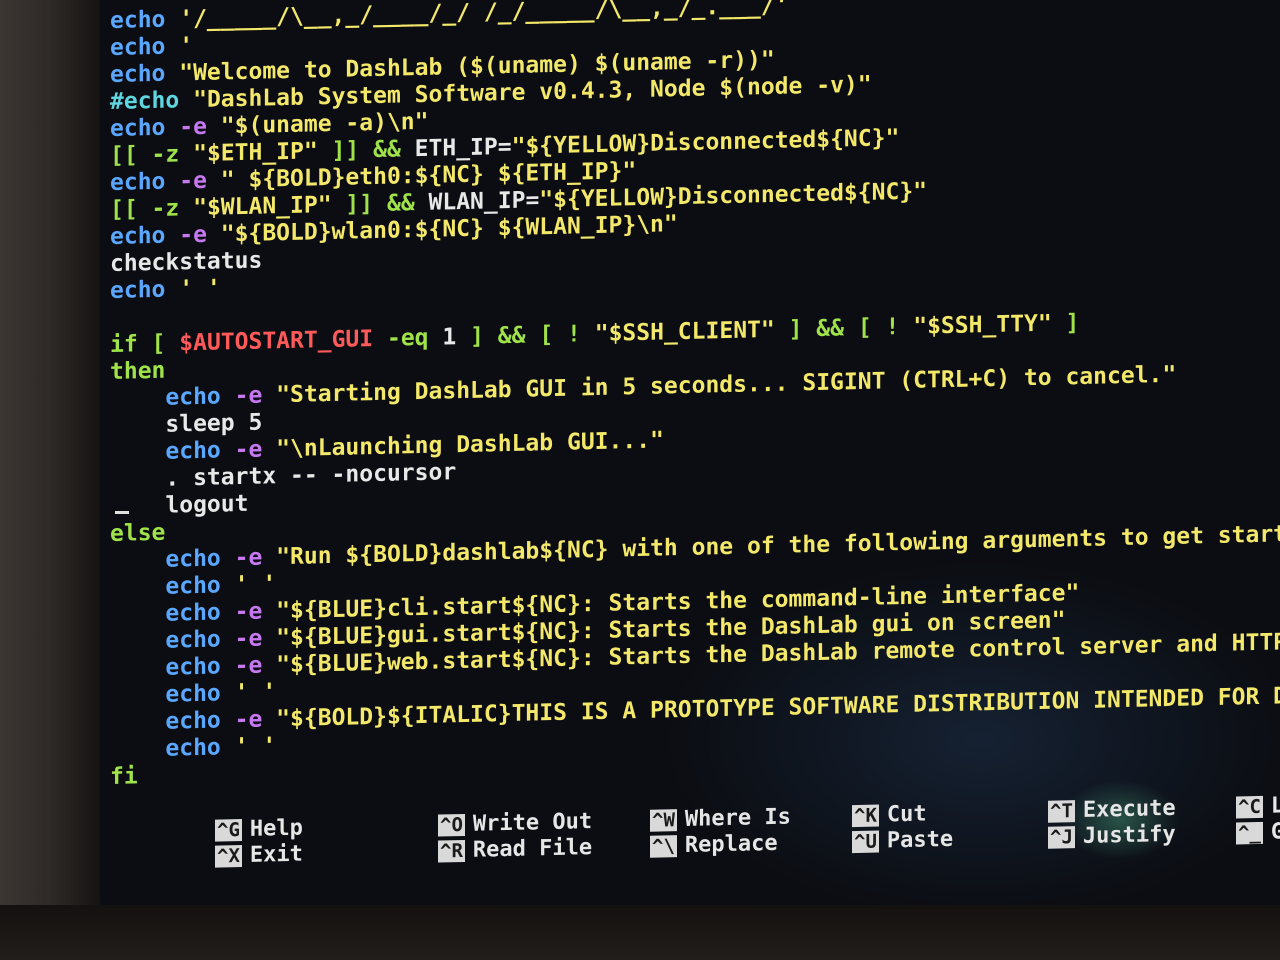  Describe the element at coordinates (1275, 832) in the screenshot. I see `shortcut-label: G` at that location.